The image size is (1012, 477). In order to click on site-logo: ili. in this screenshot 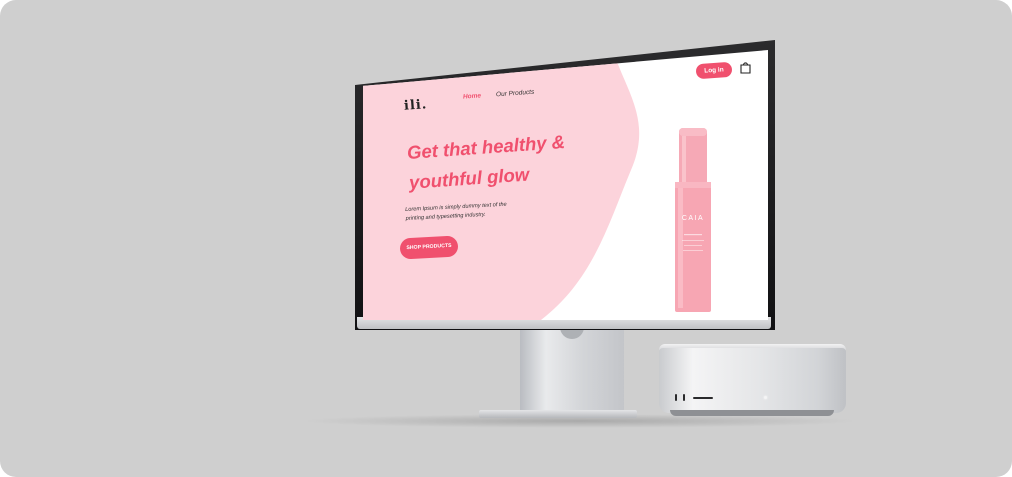, I will do `click(416, 105)`.